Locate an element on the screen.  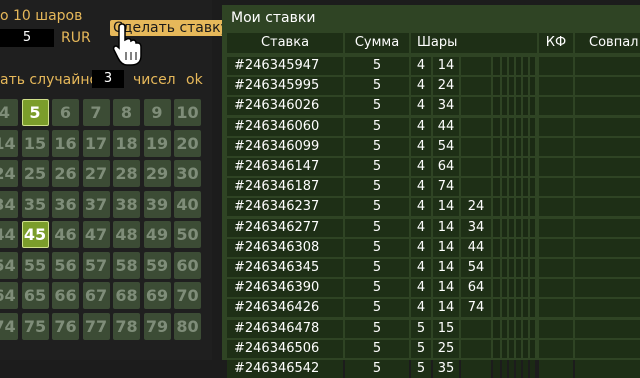
number-cell-37: 37 is located at coordinates (96, 204).